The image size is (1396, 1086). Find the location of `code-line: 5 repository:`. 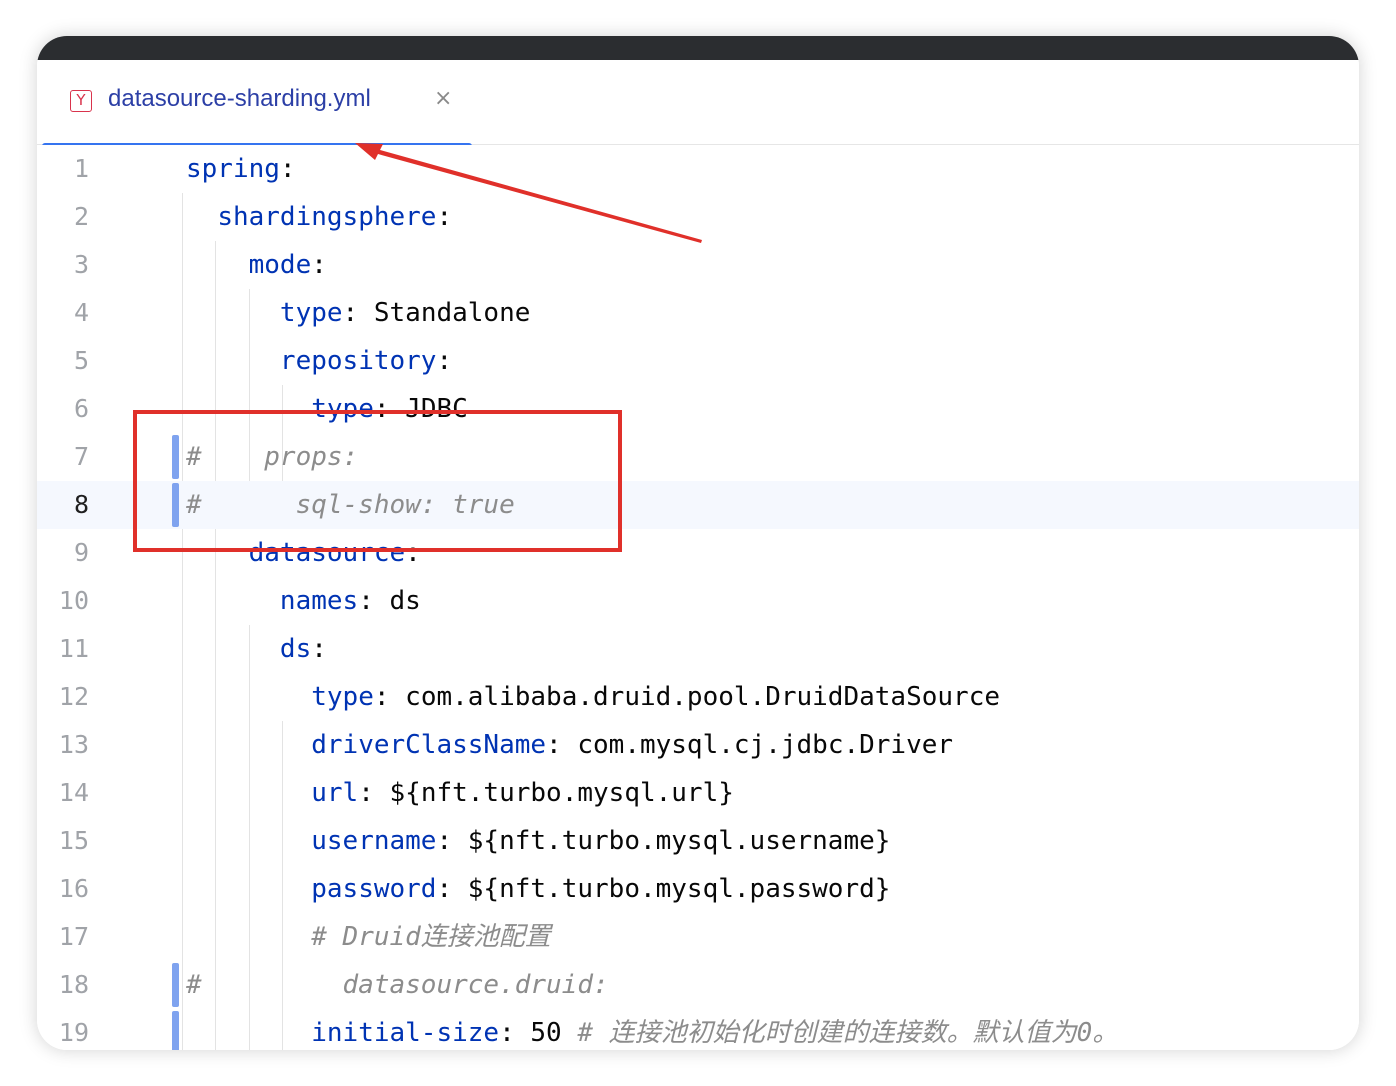

code-line: 5 repository: is located at coordinates (698, 361).